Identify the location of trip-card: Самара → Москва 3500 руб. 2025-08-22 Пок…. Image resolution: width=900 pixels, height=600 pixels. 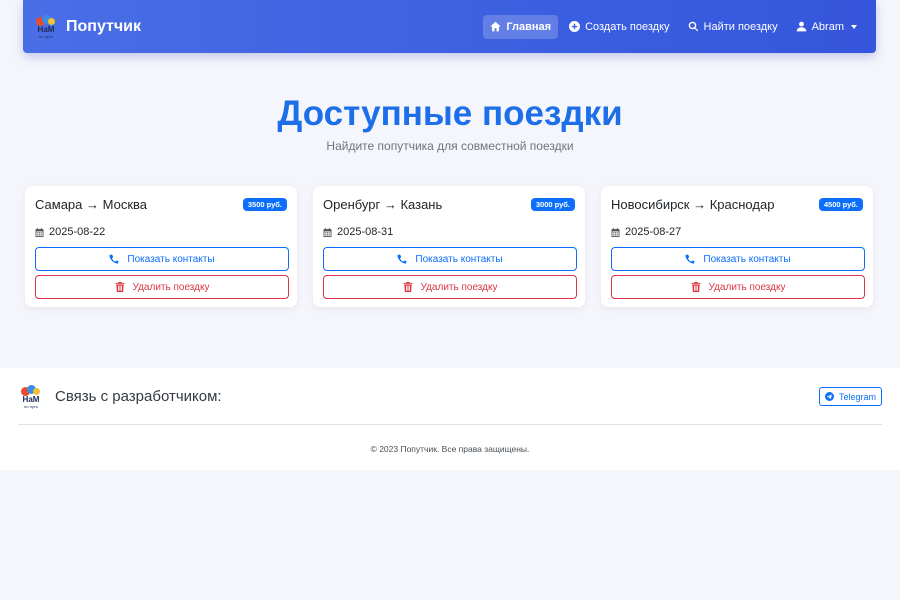
(161, 246).